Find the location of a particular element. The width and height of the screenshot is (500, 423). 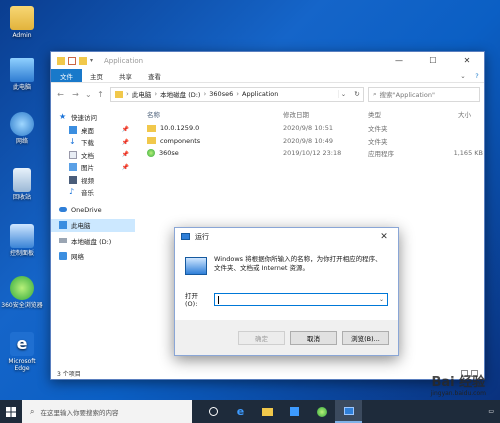

desktop-icon-label: Admin is located at coordinates (22, 35).